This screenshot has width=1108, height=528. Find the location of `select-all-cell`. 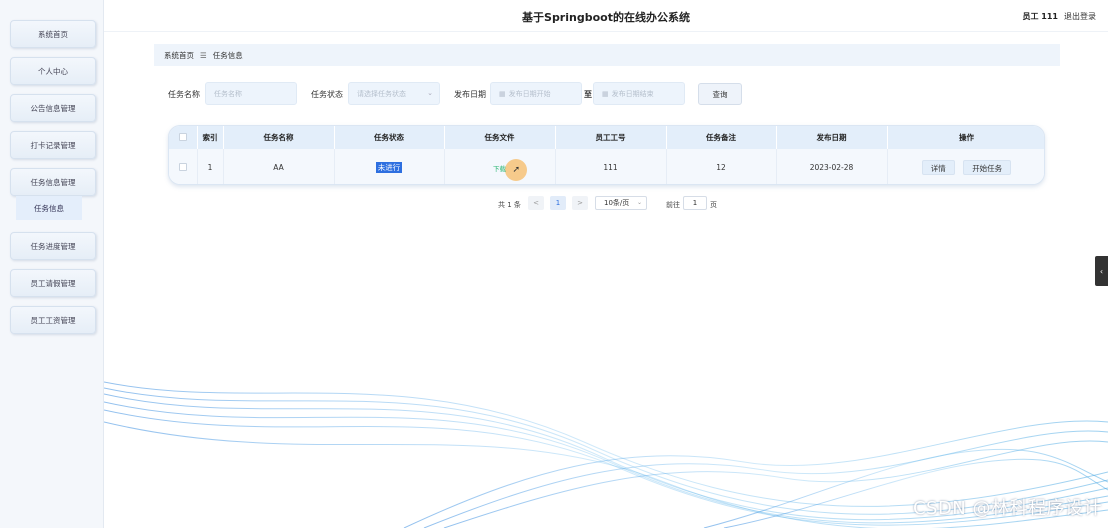

select-all-cell is located at coordinates (183, 137).